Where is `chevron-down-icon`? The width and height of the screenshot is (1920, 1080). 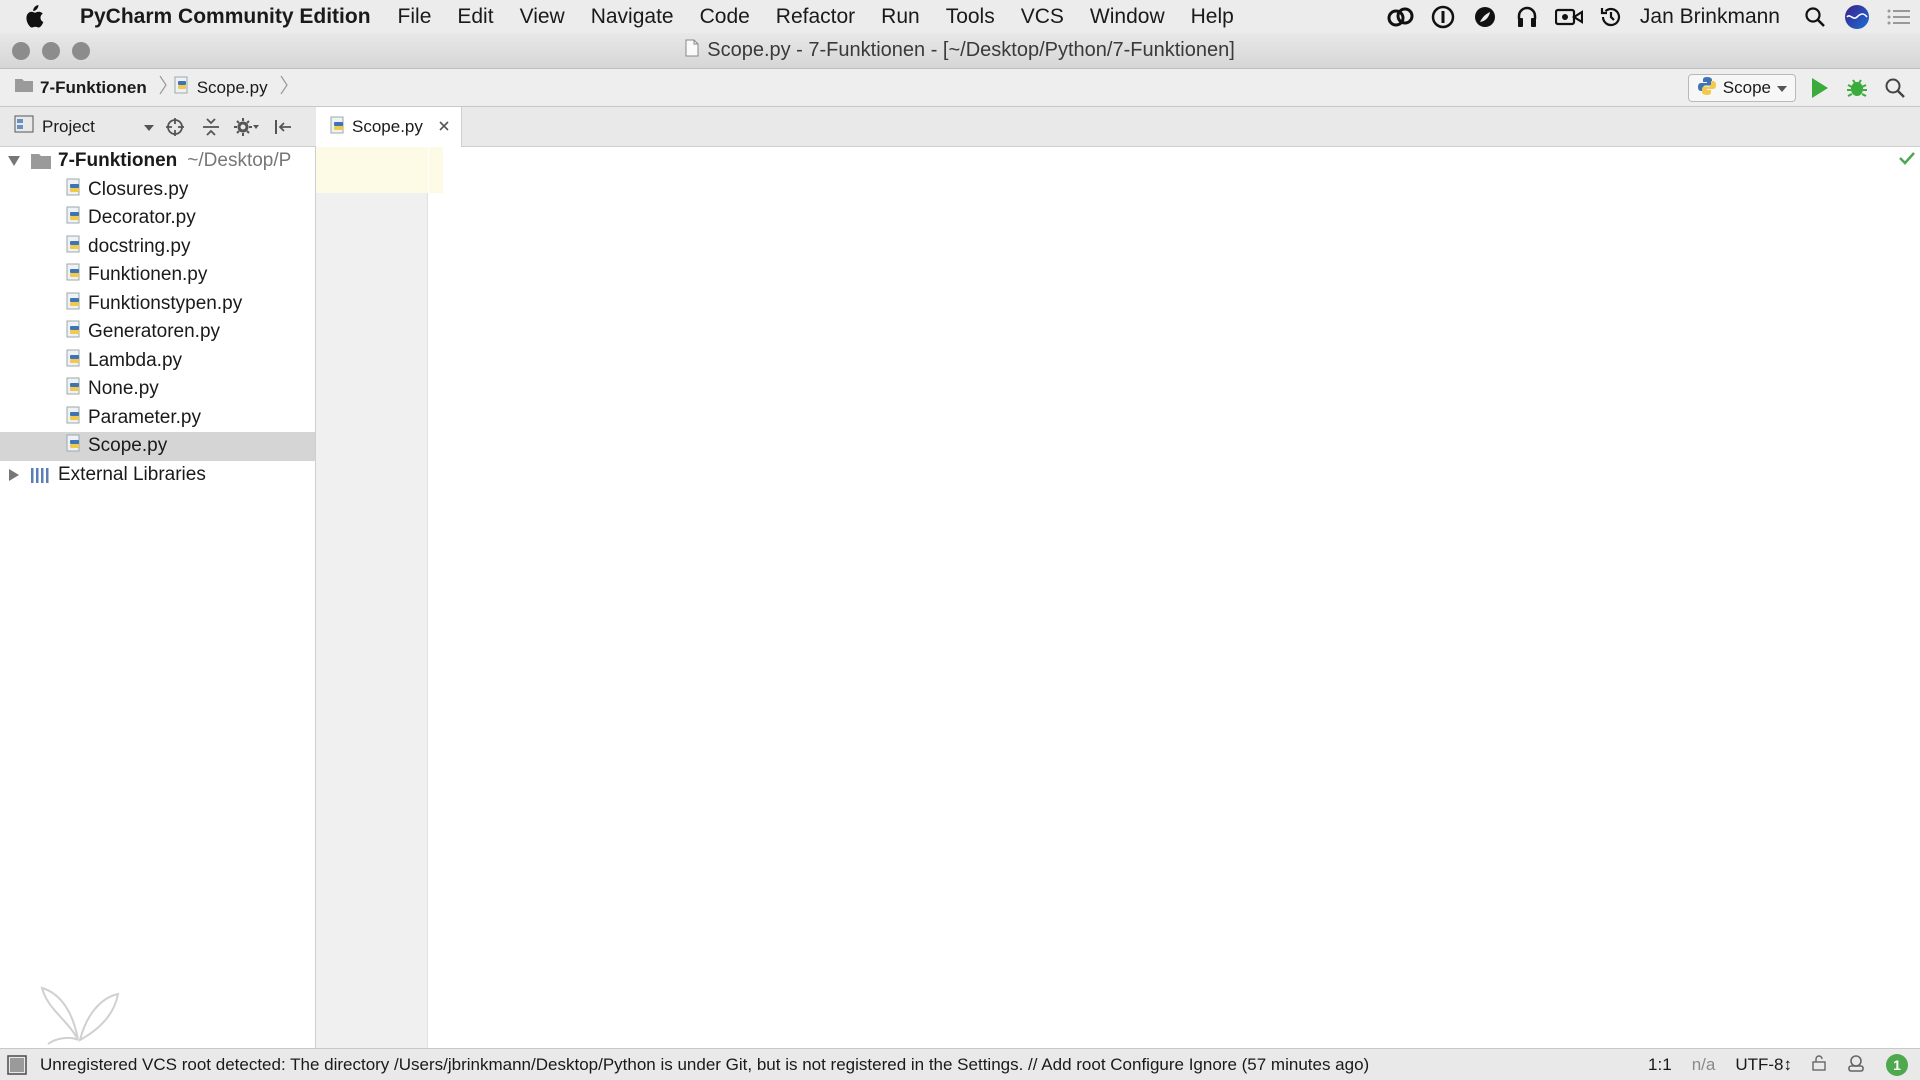
chevron-down-icon is located at coordinates (1782, 88).